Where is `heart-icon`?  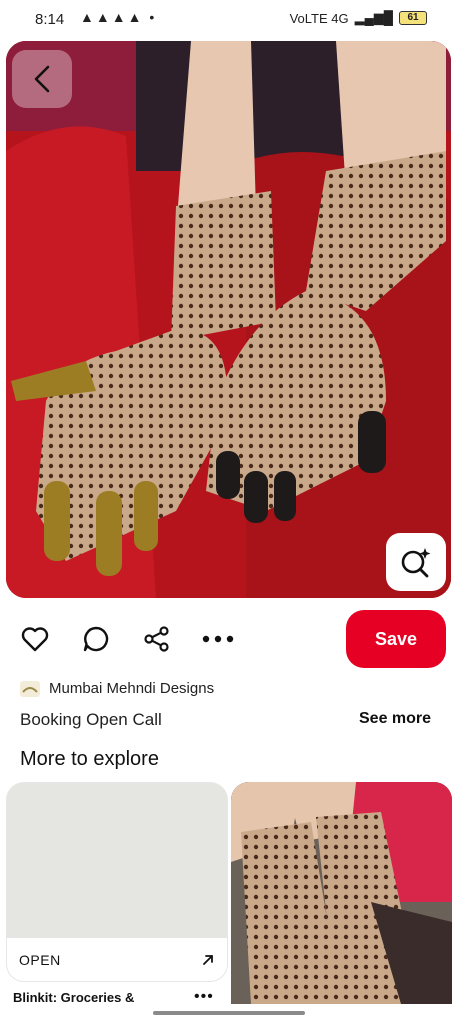 heart-icon is located at coordinates (35, 639).